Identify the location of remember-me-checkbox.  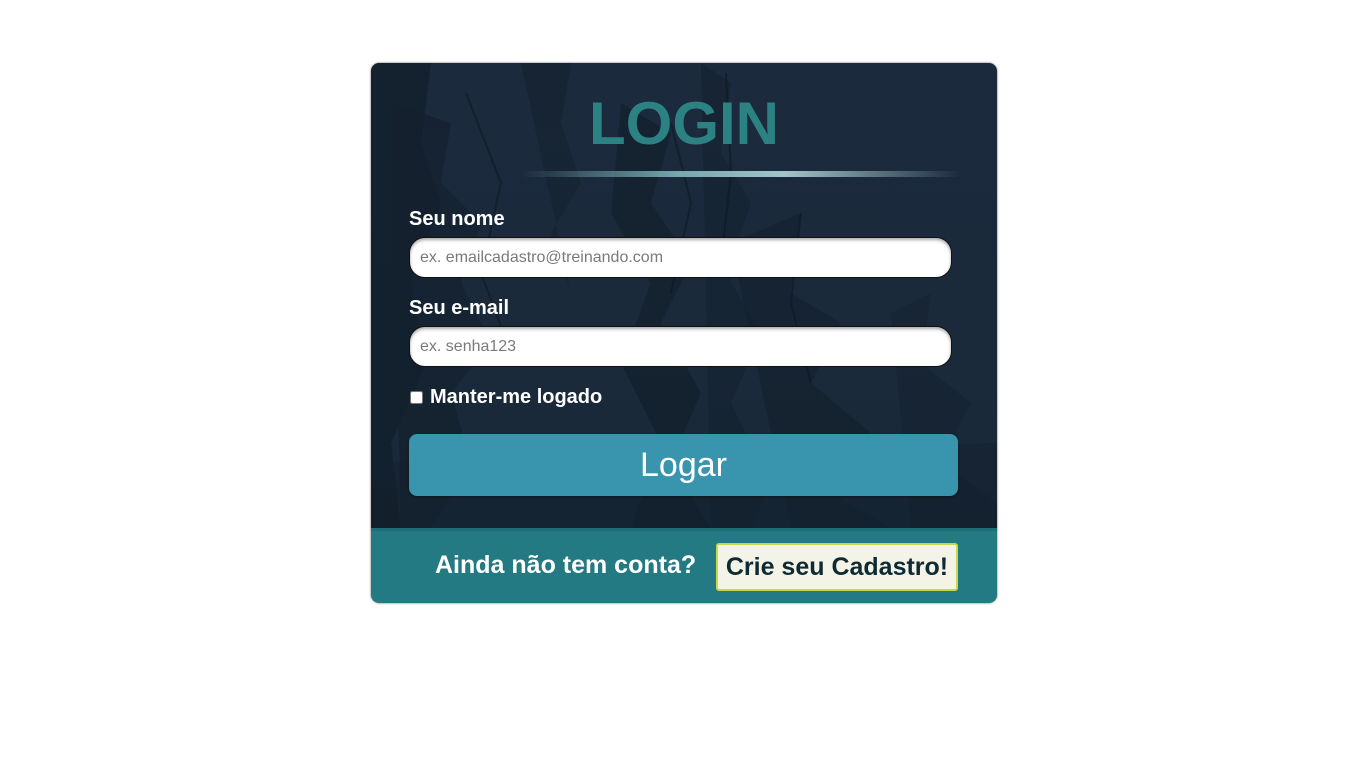
(416, 397).